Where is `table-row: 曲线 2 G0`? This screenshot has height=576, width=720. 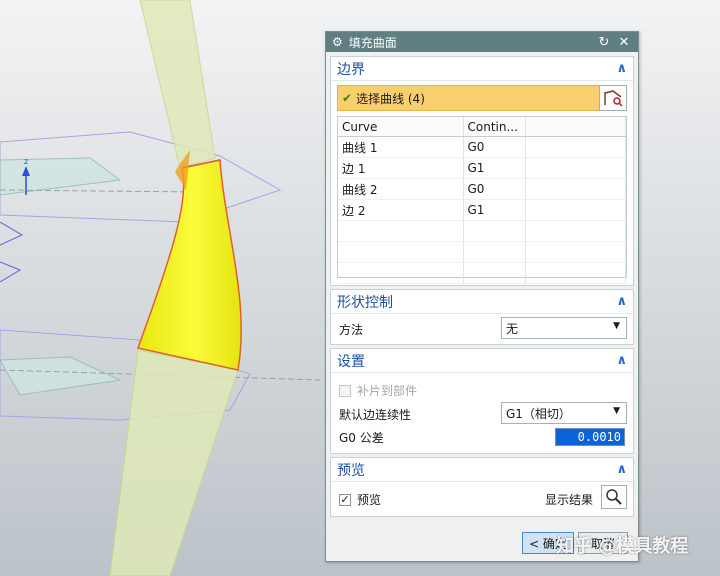 table-row: 曲线 2 G0 is located at coordinates (482, 189).